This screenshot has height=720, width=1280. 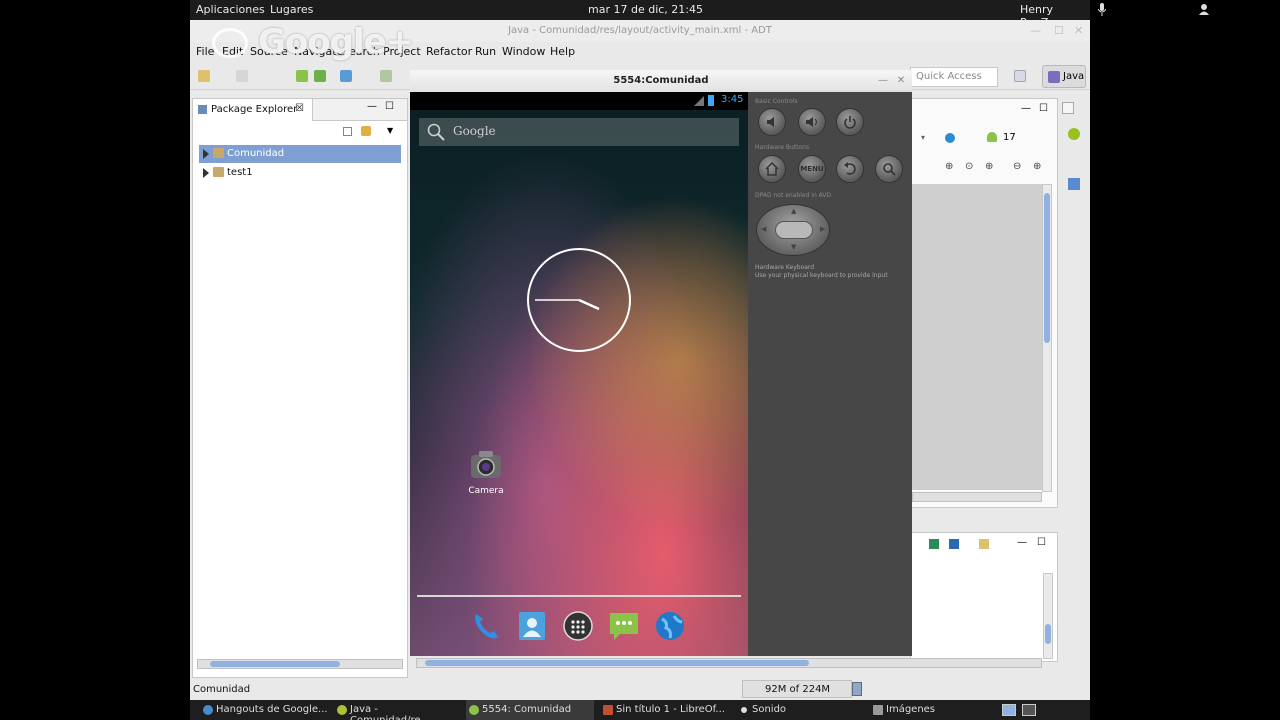 What do you see at coordinates (1068, 108) in the screenshot?
I see `restore-icon` at bounding box center [1068, 108].